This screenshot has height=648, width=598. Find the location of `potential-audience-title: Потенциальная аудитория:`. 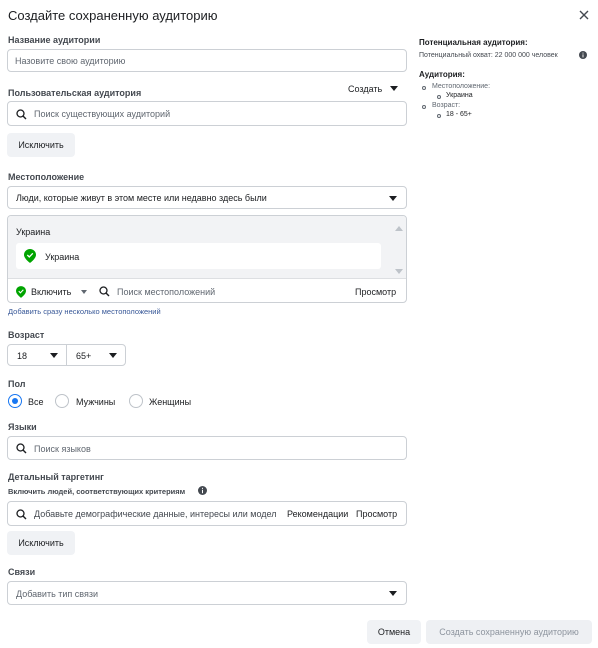

potential-audience-title: Потенциальная аудитория: is located at coordinates (473, 42).